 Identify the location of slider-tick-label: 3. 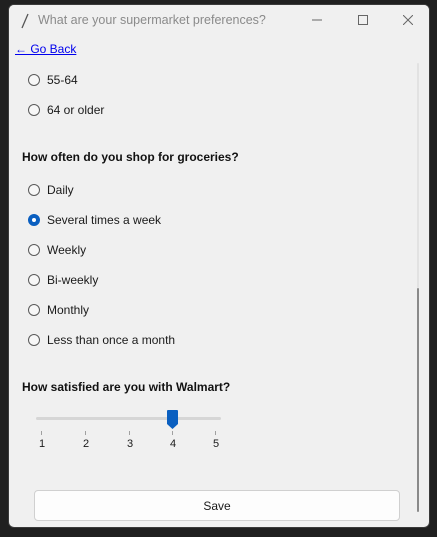
(130, 444).